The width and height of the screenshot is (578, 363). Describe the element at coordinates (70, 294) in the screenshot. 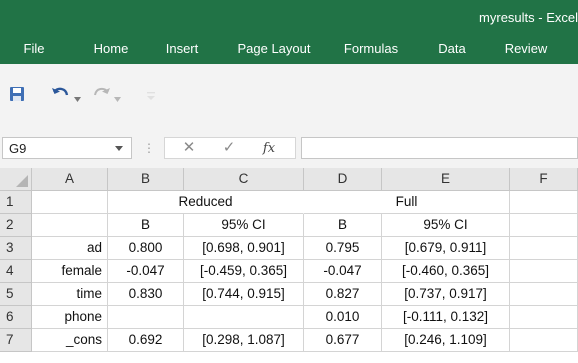

I see `cell-a5: time` at that location.